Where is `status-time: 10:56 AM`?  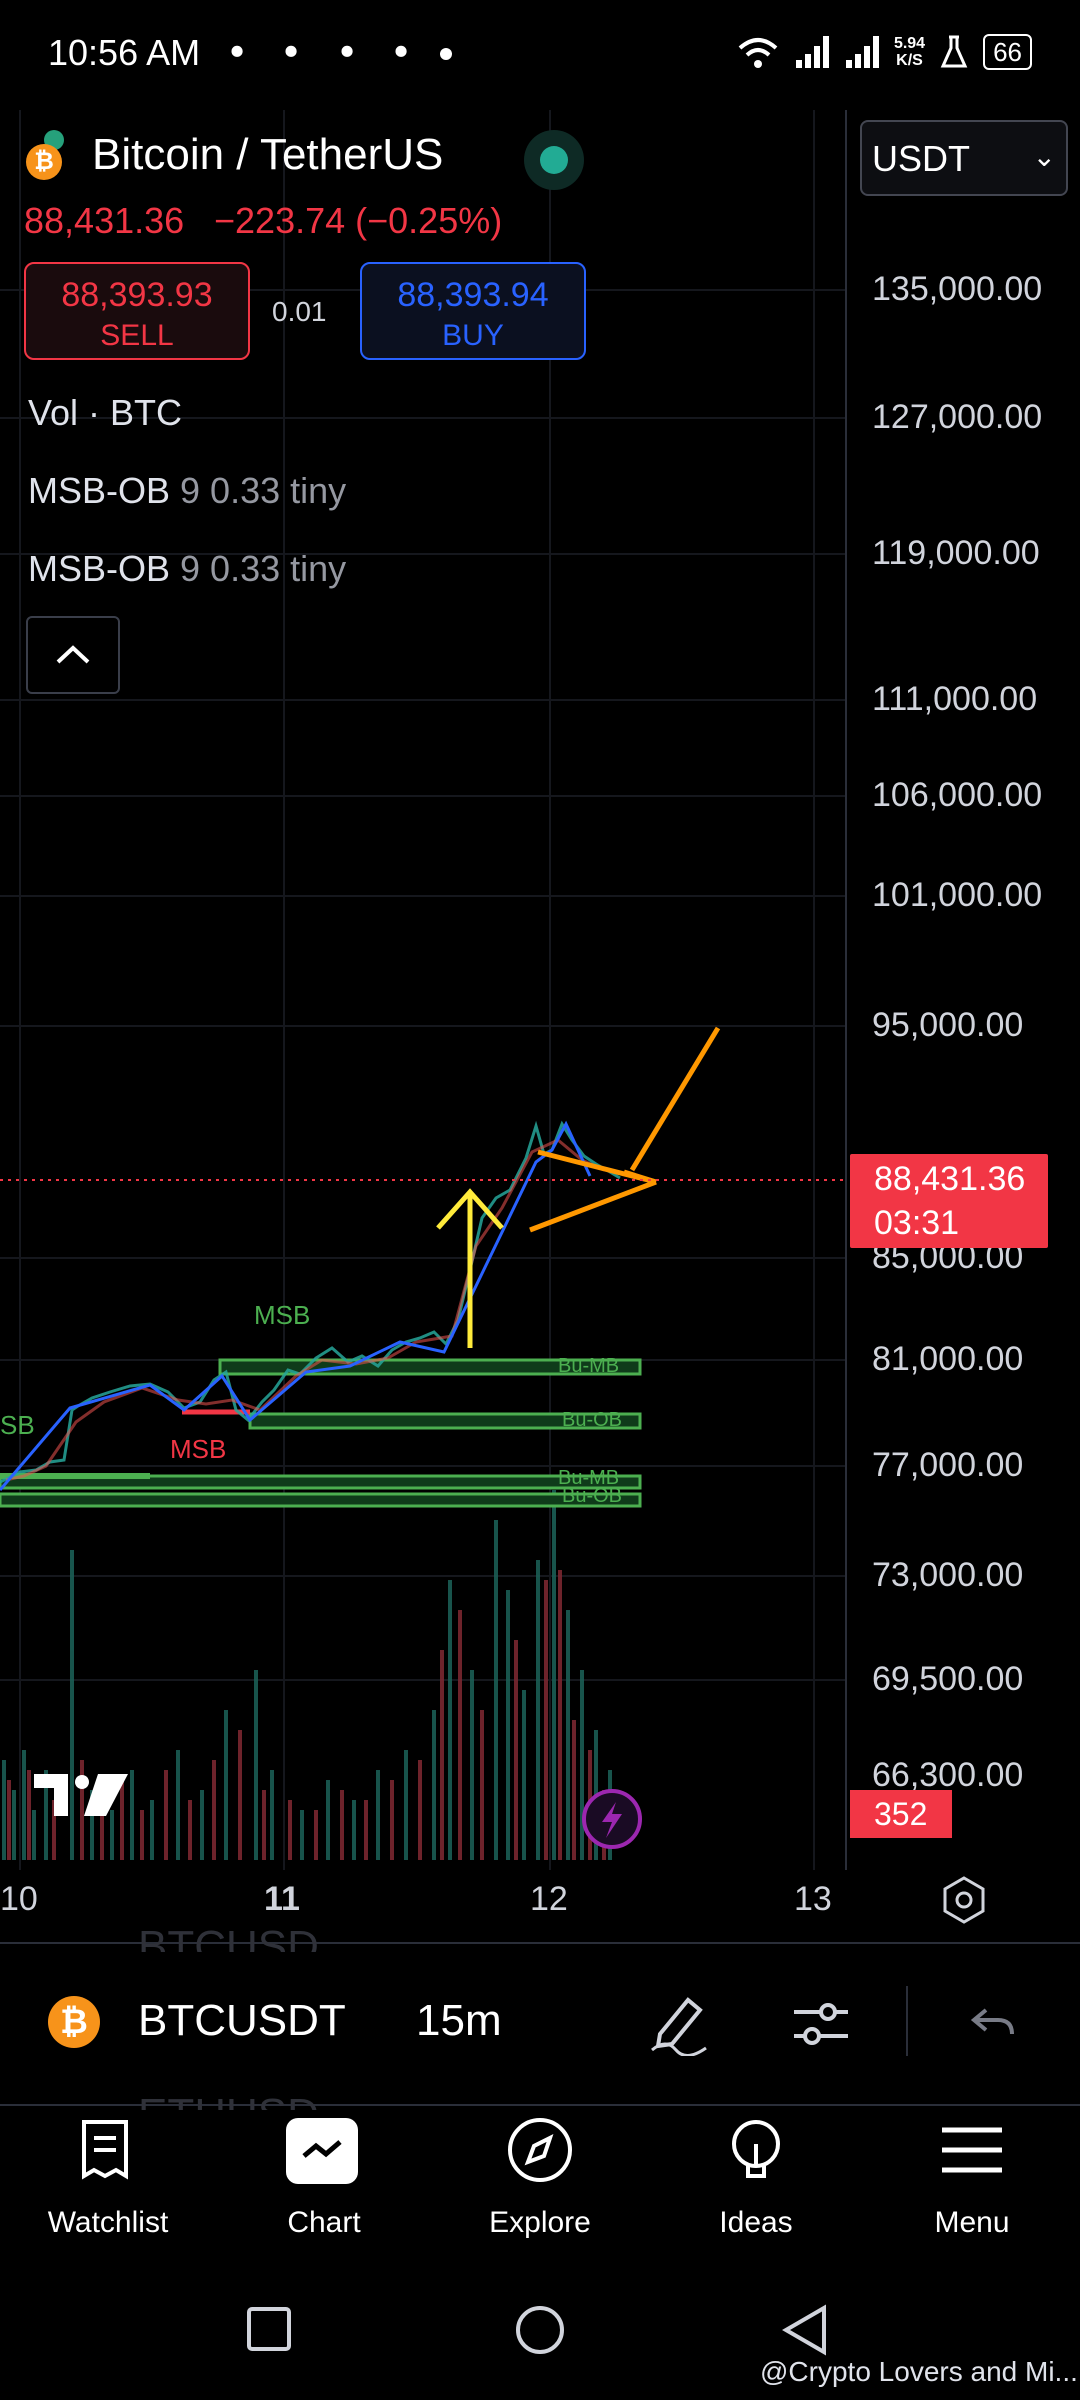
status-time: 10:56 AM is located at coordinates (124, 52).